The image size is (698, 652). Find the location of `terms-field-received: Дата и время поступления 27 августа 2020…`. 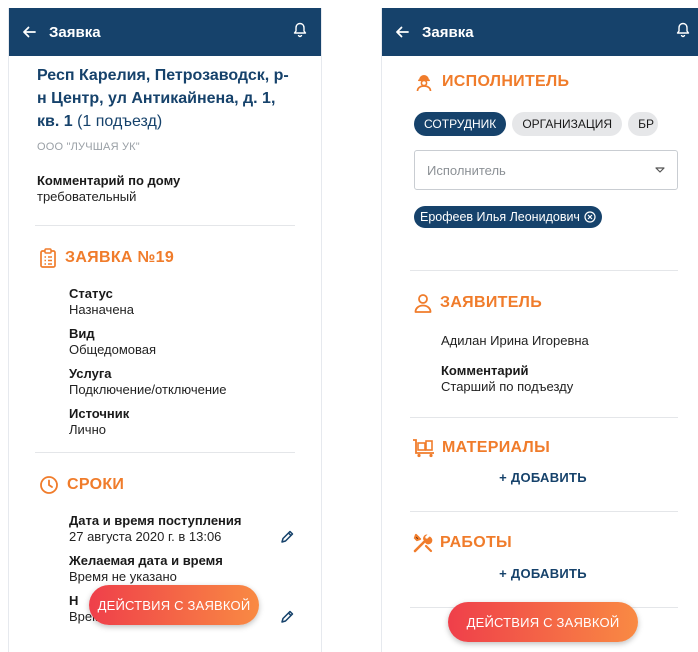

terms-field-received: Дата и время поступления 27 августа 2020… is located at coordinates (181, 529).